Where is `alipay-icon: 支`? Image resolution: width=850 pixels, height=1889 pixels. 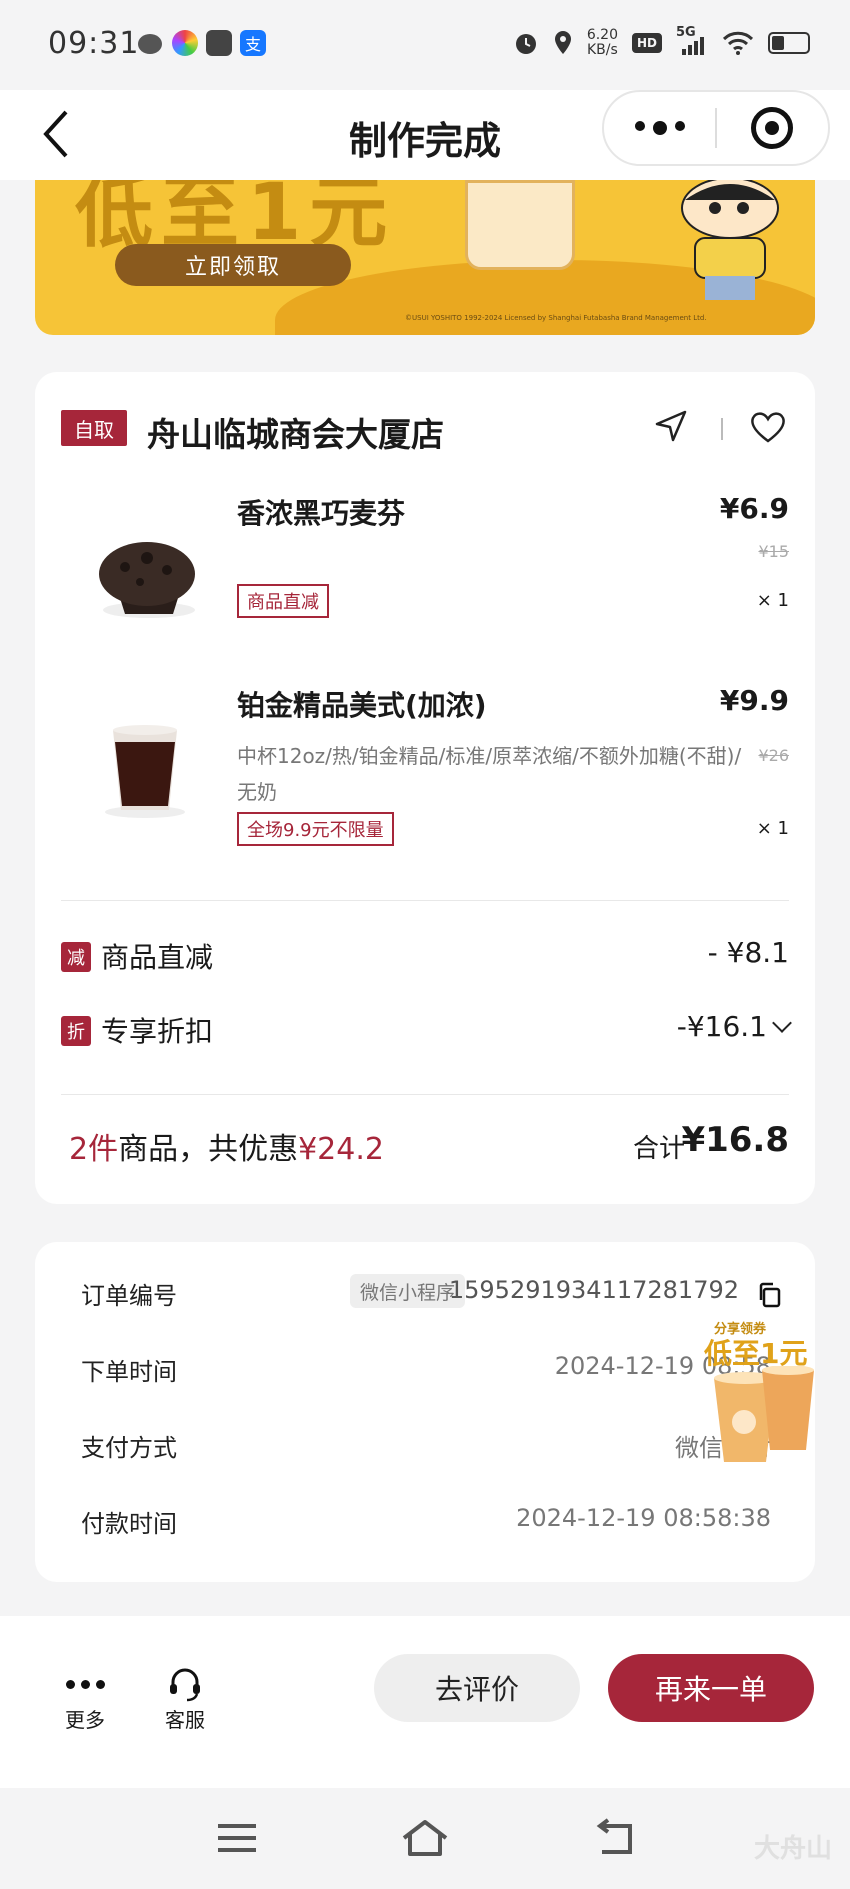 alipay-icon: 支 is located at coordinates (253, 43).